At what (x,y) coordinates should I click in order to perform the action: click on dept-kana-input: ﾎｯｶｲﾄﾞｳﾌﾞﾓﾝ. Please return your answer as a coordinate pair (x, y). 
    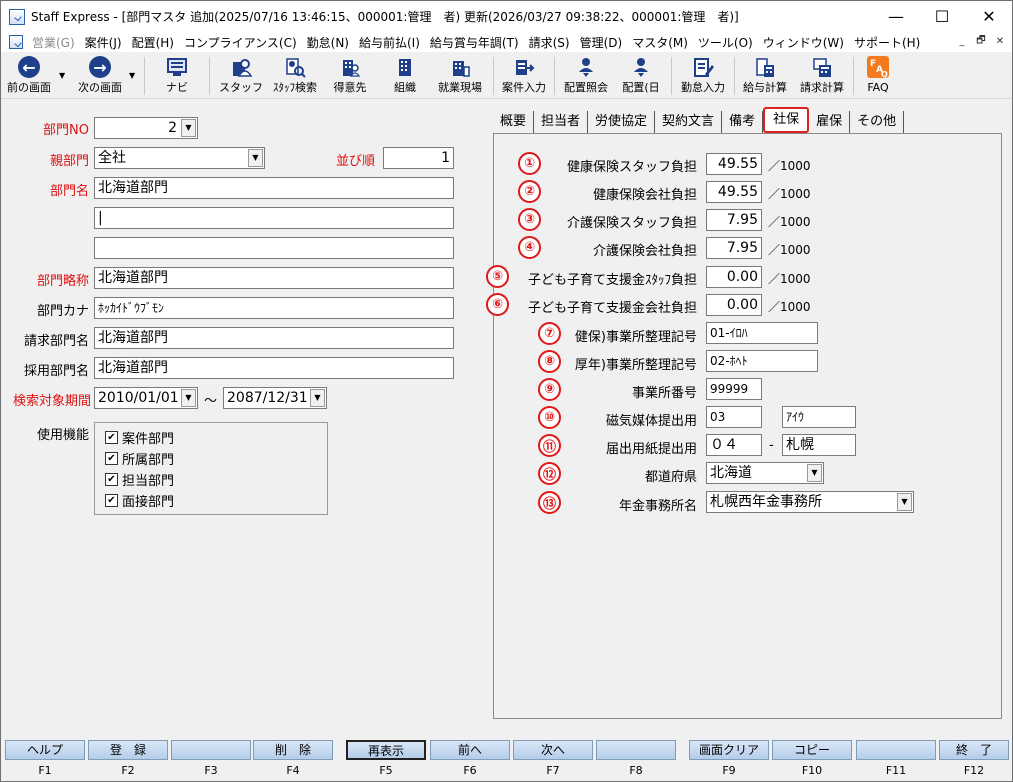
    Looking at the image, I should click on (274, 308).